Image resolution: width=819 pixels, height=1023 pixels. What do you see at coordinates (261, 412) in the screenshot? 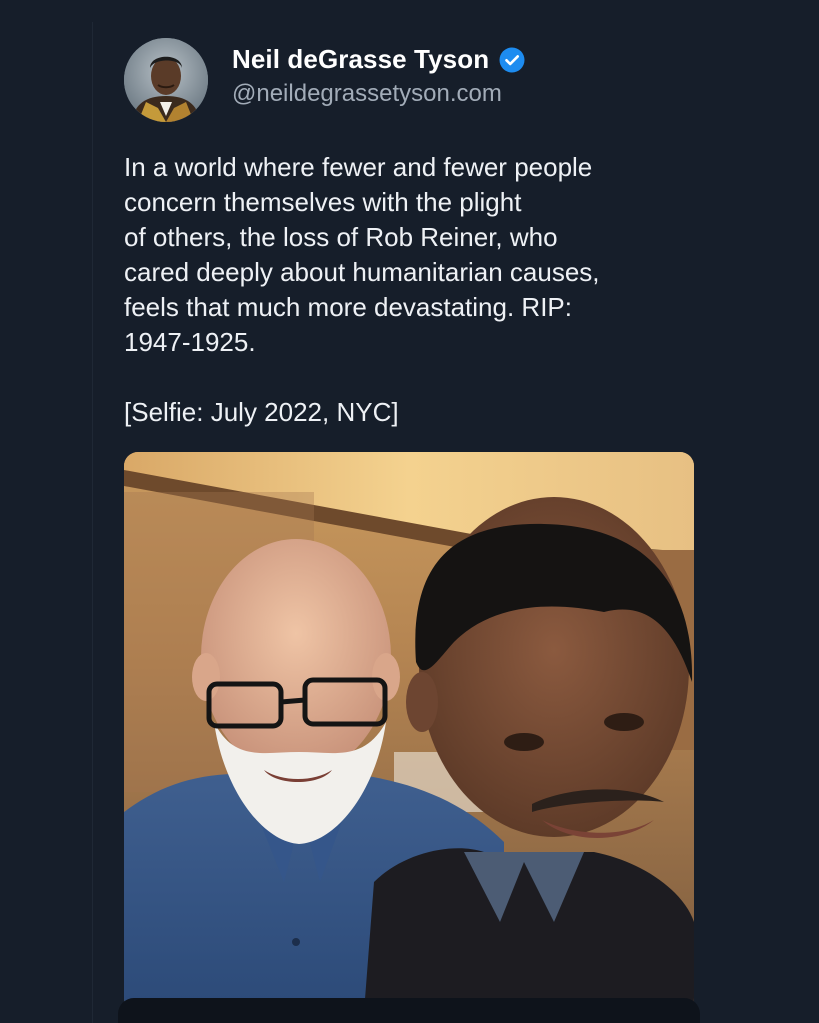
I see `post-caption: [Selfie: July 2022, NYC]` at bounding box center [261, 412].